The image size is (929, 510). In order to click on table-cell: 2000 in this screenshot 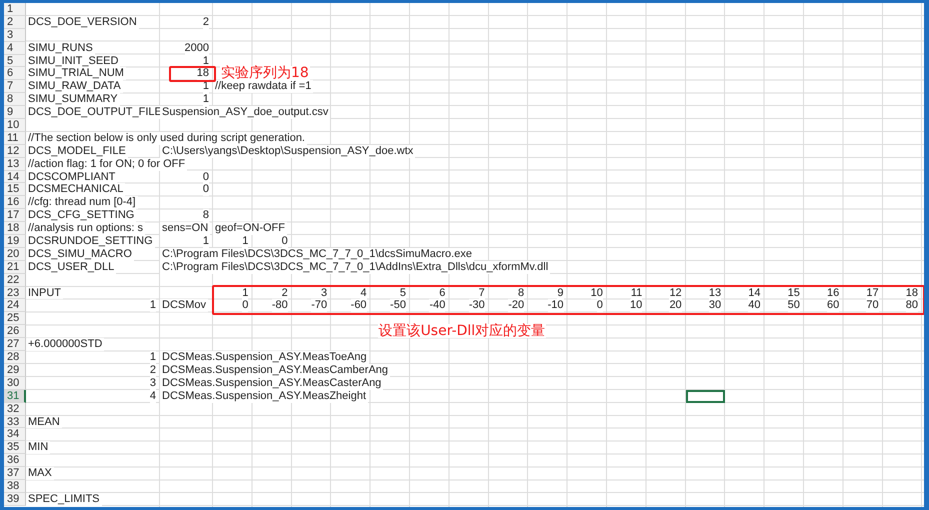, I will do `click(196, 48)`.